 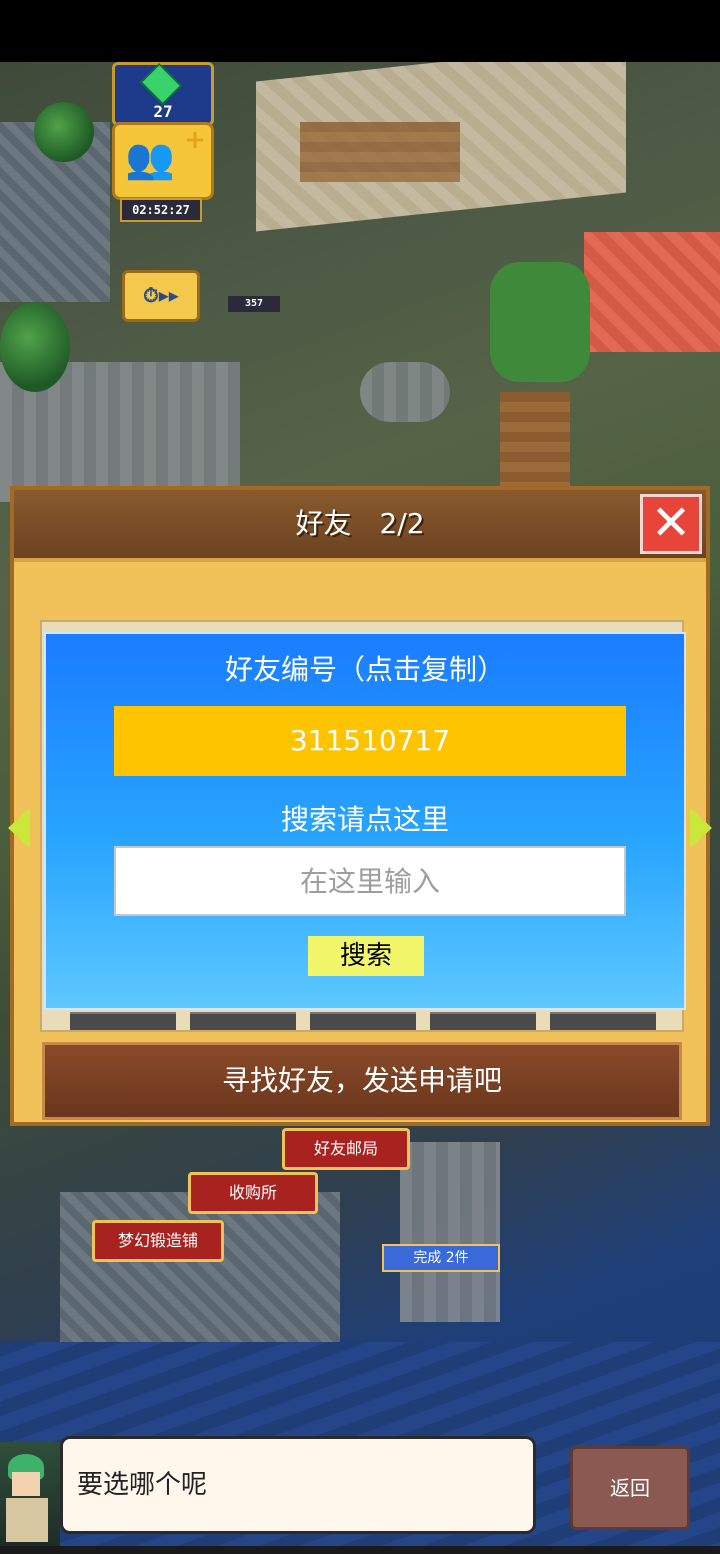 I want to click on find-friends-button: 寻找好友，发送申请吧, so click(x=362, y=1081).